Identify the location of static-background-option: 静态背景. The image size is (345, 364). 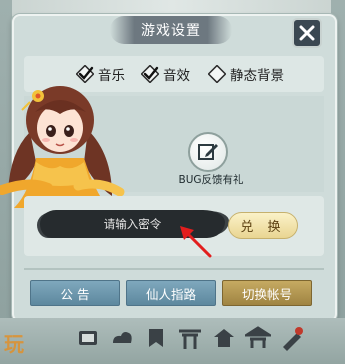
(246, 74).